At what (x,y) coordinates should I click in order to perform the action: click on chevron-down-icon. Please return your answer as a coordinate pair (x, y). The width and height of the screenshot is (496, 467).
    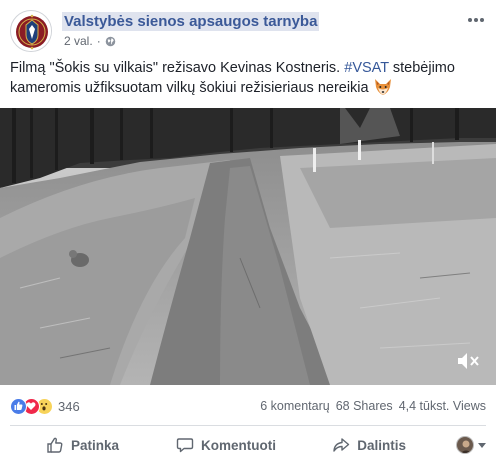
    Looking at the image, I should click on (482, 445).